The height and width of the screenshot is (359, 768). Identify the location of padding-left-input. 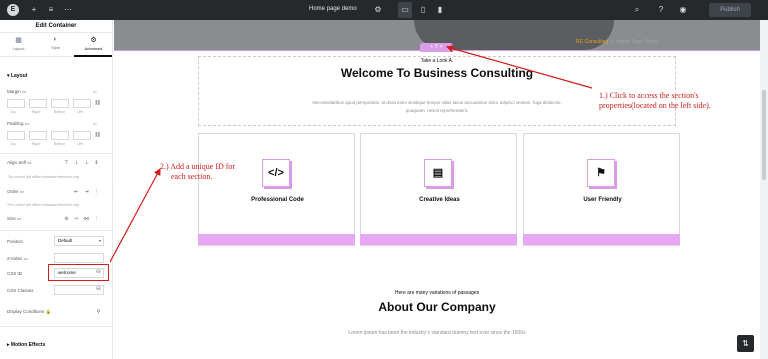
(82, 135).